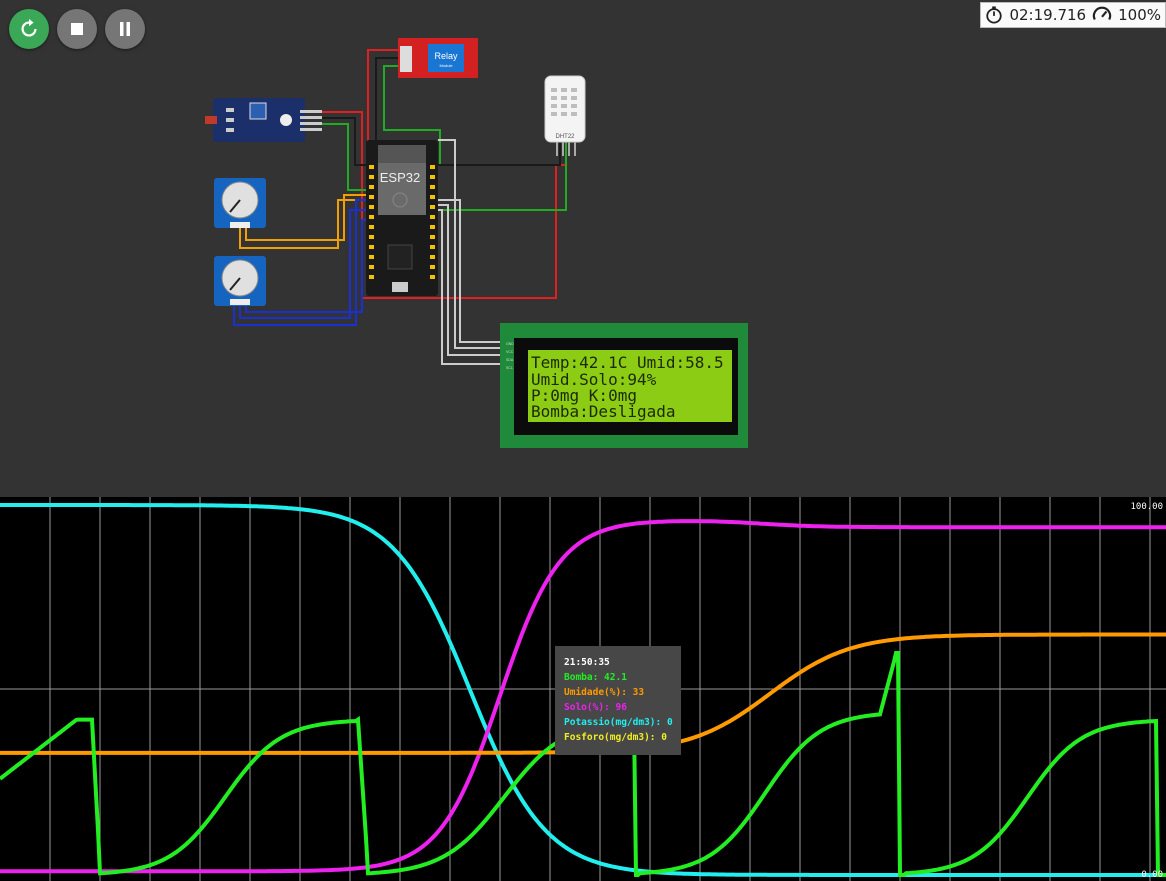  Describe the element at coordinates (510, 360) in the screenshot. I see `lcd-pin-sda: SDA` at that location.